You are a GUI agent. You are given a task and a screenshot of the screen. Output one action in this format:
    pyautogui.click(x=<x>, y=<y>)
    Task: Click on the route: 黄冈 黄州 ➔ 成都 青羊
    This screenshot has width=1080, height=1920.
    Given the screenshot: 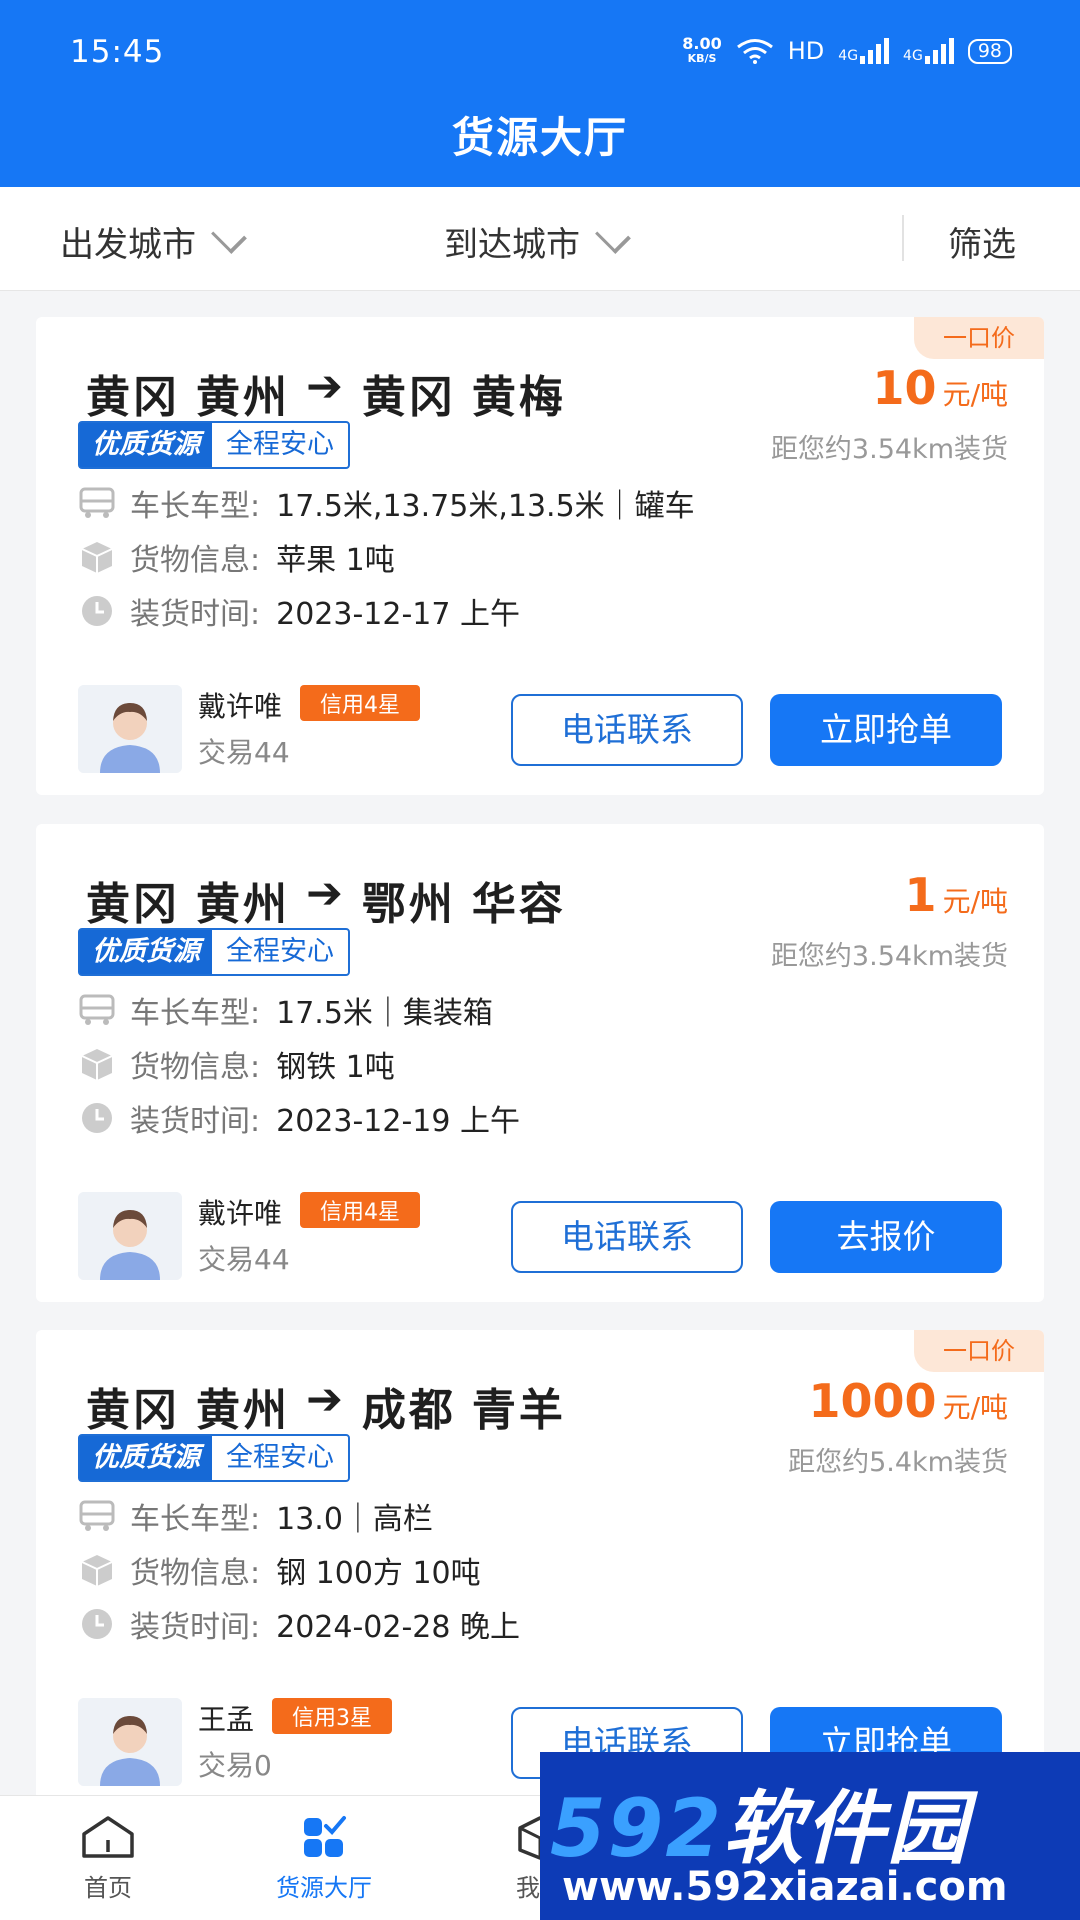 What is the action you would take?
    pyautogui.click(x=326, y=1406)
    